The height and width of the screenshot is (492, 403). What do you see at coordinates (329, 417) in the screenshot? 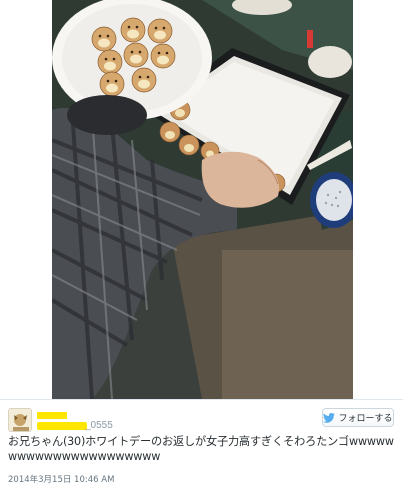
I see `twitter-bird-icon` at bounding box center [329, 417].